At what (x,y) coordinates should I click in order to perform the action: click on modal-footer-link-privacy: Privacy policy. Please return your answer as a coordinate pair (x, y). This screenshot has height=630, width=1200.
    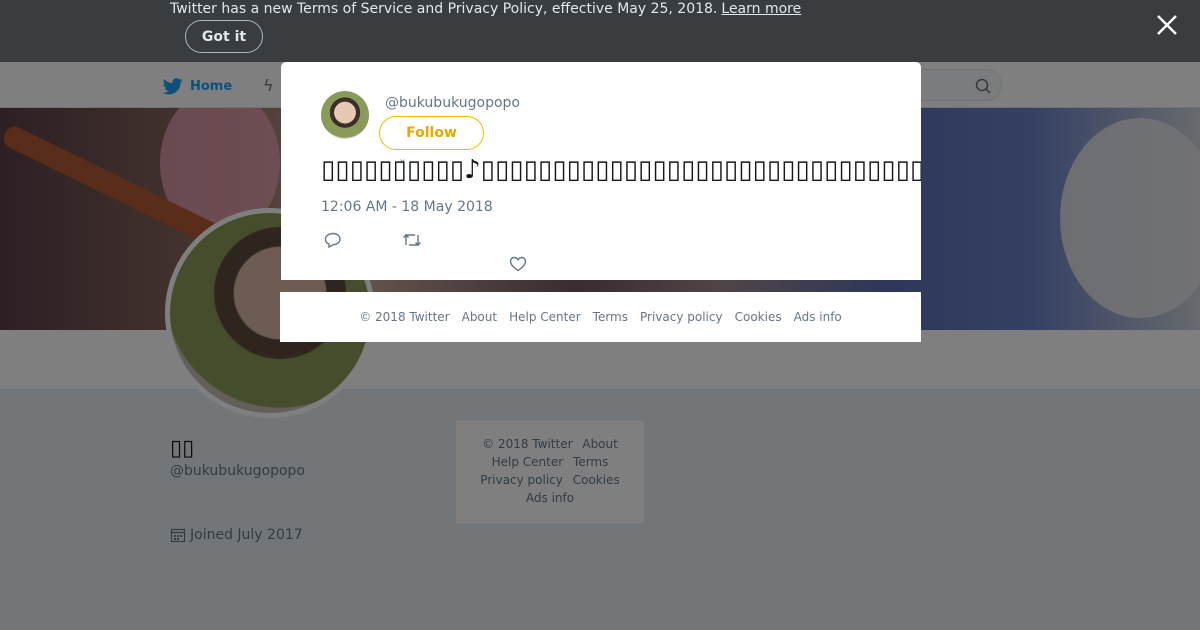
    Looking at the image, I should click on (681, 317).